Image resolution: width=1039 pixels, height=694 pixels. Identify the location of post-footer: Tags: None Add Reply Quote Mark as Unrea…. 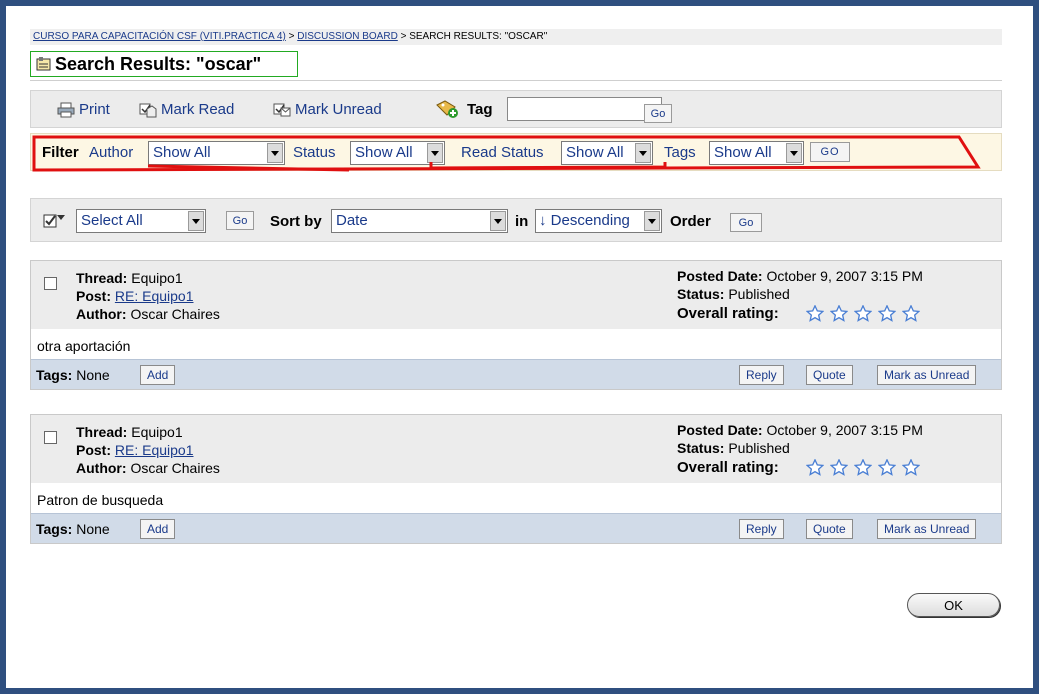
(516, 374).